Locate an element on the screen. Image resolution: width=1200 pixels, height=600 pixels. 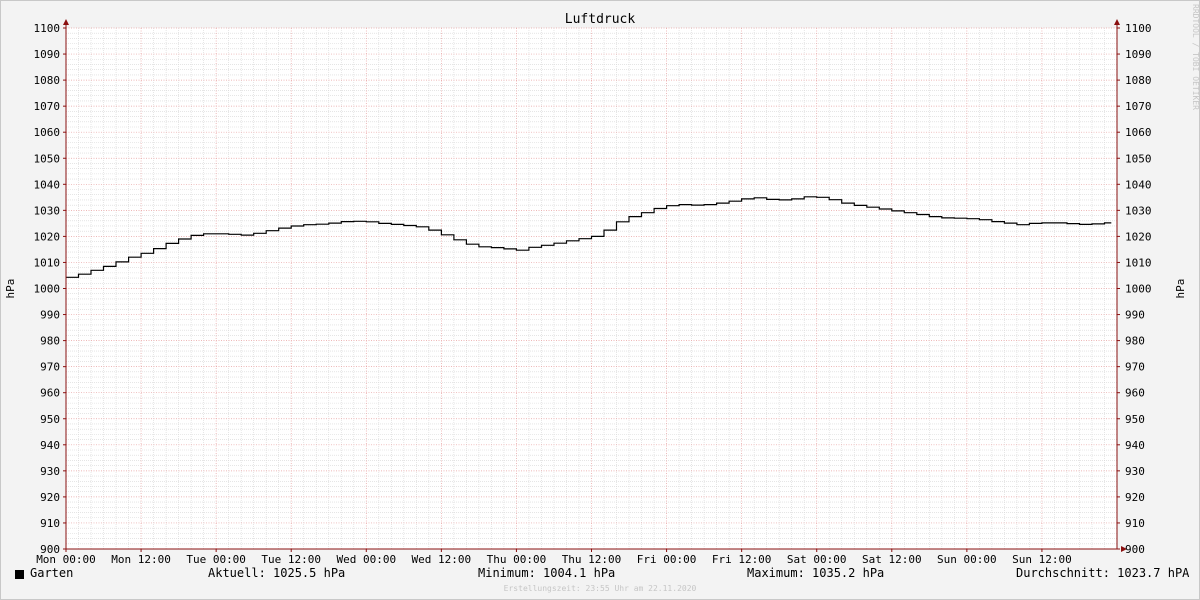
y-tick-label-right: 1090 is located at coordinates (1138, 54).